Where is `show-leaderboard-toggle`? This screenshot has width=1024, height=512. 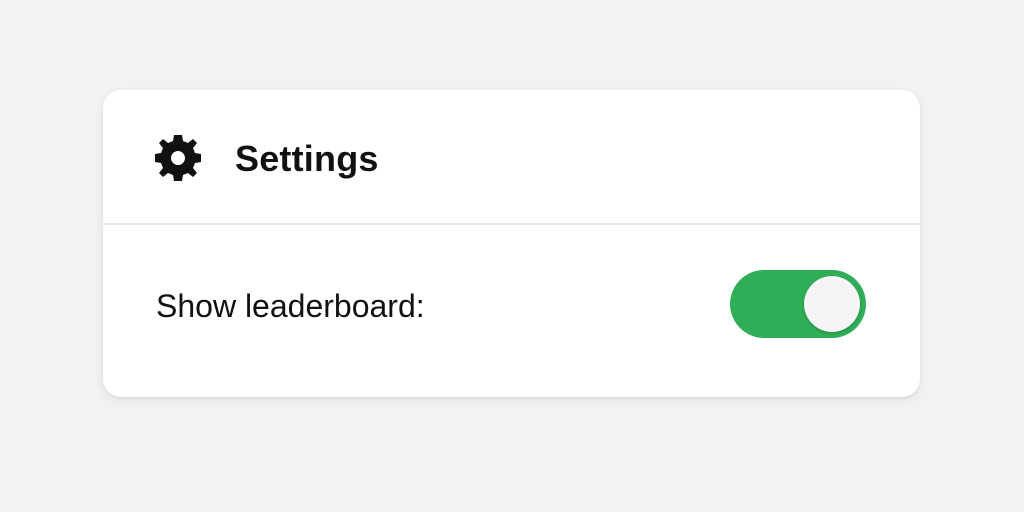 show-leaderboard-toggle is located at coordinates (798, 304).